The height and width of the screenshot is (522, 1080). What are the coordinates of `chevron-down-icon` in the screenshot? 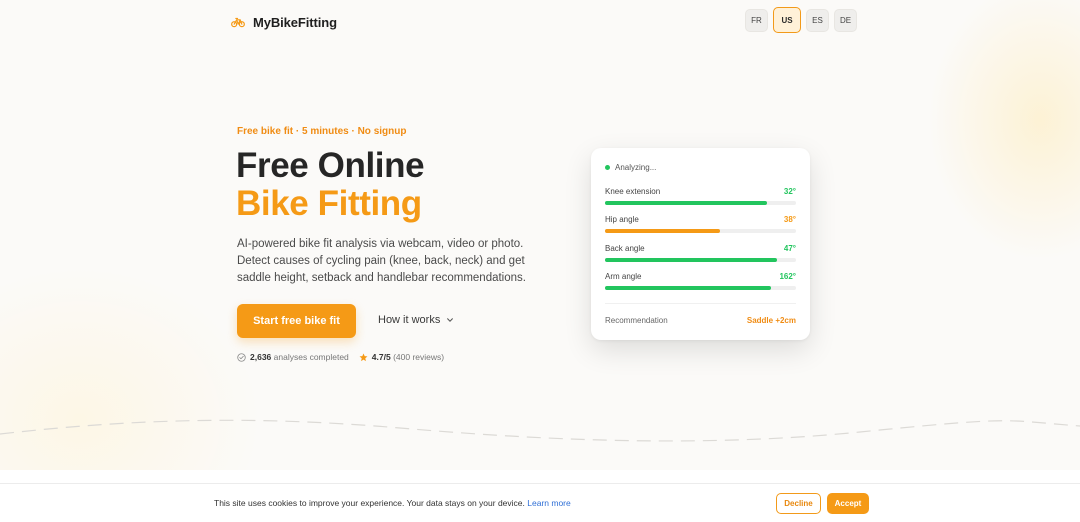 It's located at (450, 320).